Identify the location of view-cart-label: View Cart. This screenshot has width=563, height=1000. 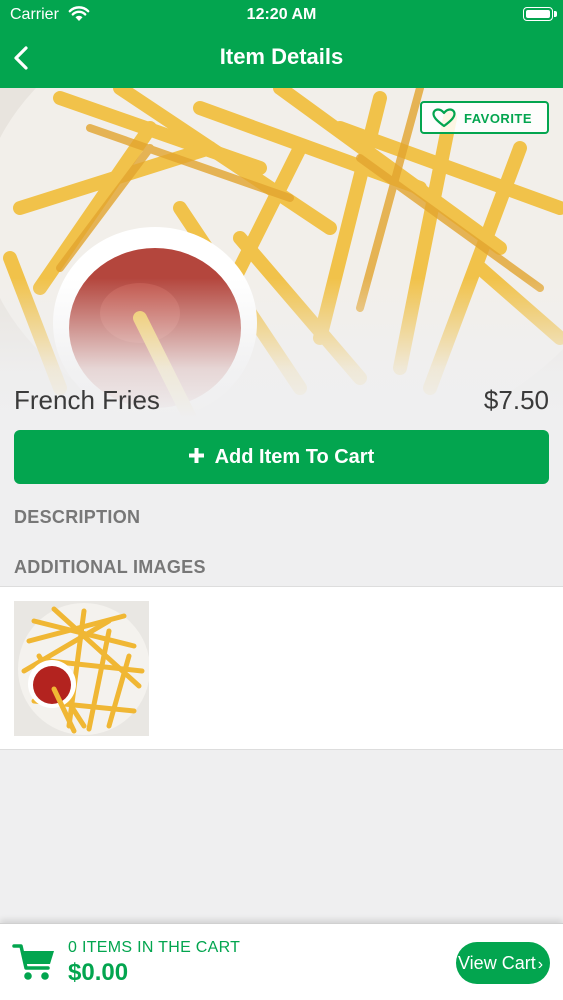
(497, 963).